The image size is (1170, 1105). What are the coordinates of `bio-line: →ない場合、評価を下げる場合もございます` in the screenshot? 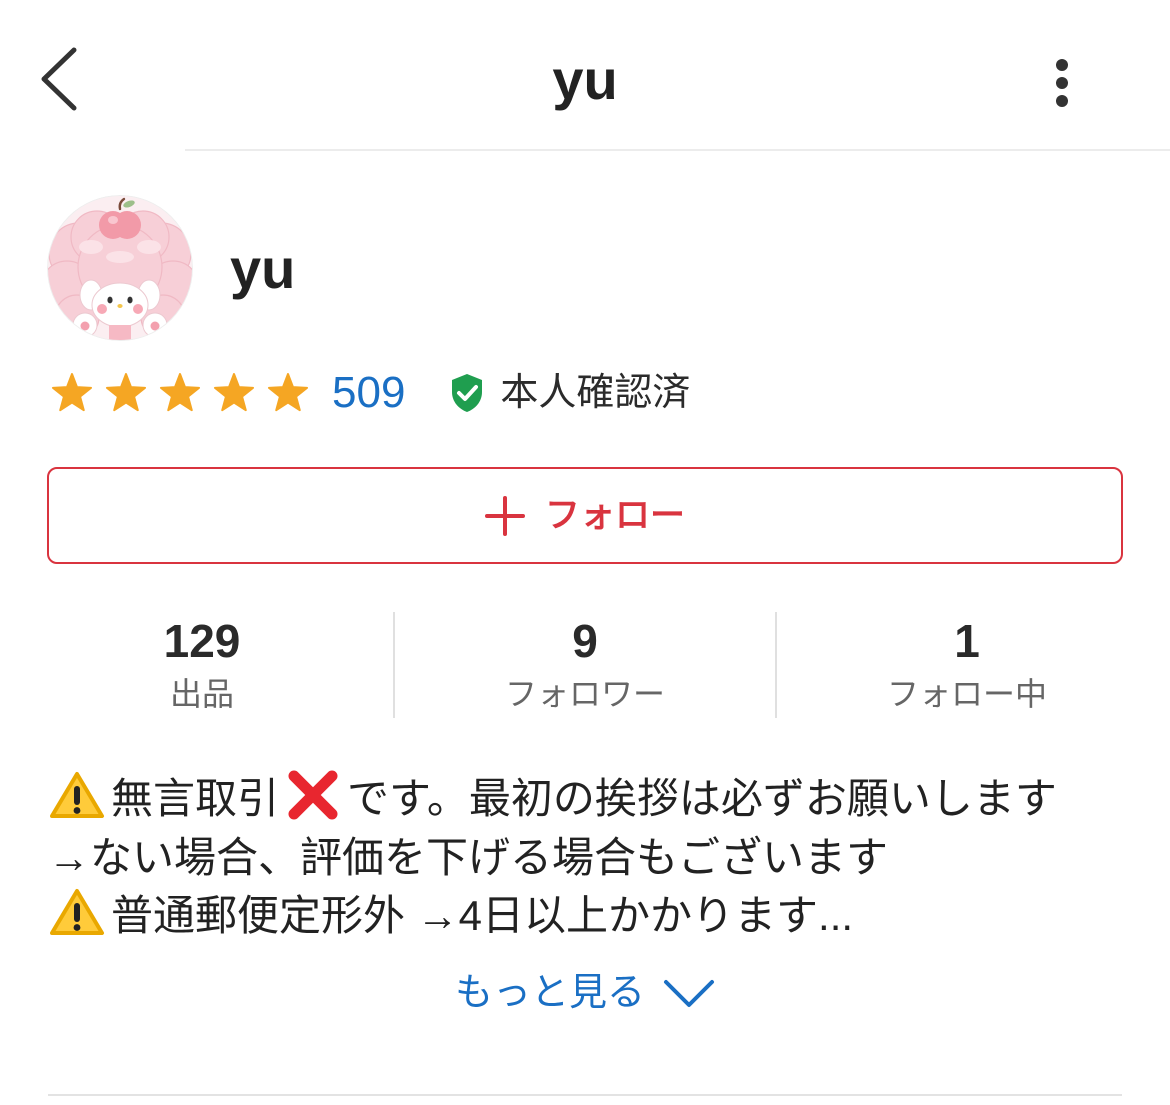 It's located at (585, 854).